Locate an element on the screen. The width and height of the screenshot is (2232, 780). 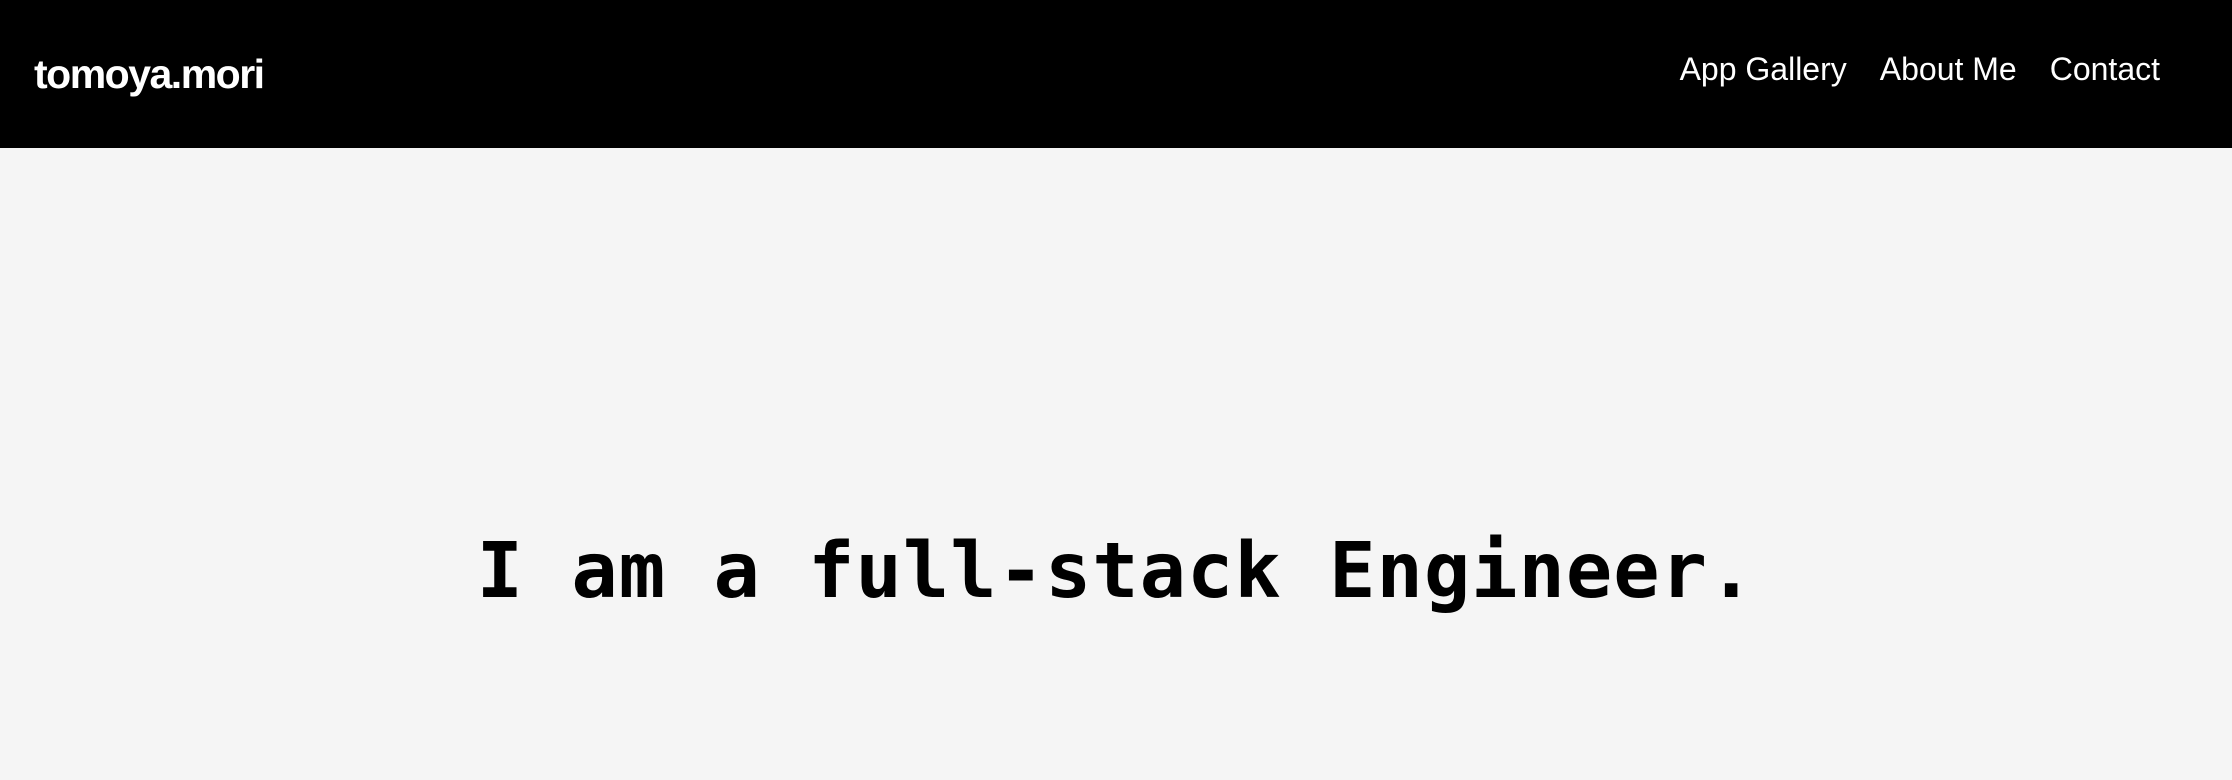
nav-link-contact: Contact is located at coordinates (2105, 69).